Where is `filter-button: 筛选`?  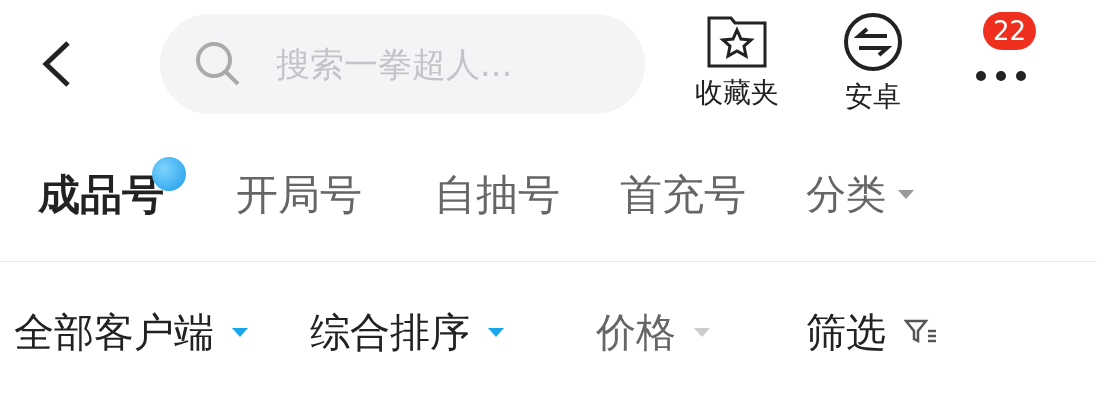
filter-button: 筛选 is located at coordinates (872, 332).